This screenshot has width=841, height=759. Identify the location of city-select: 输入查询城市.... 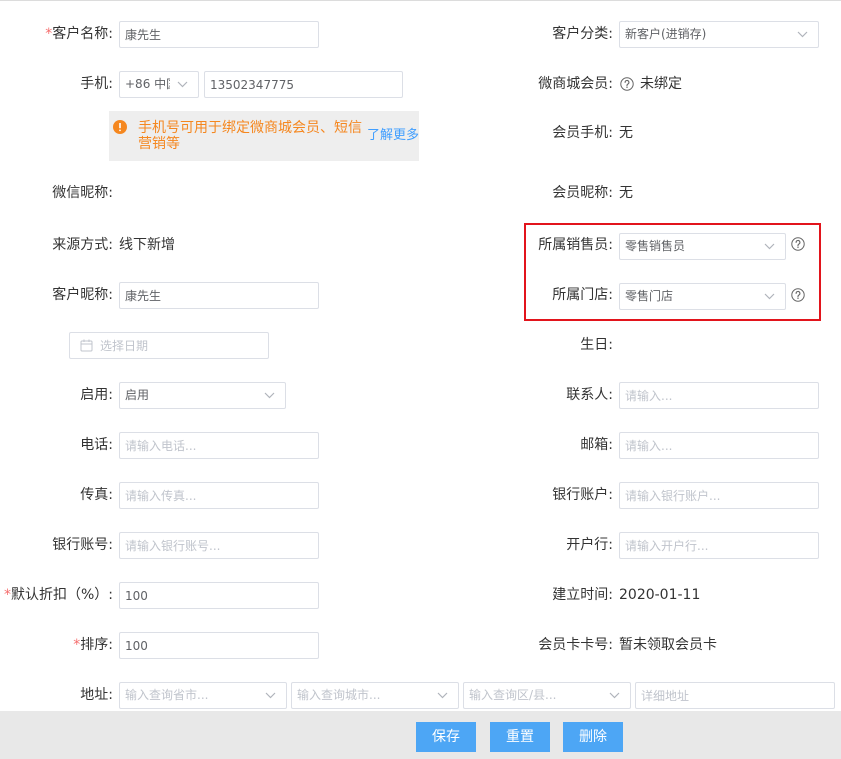
(375, 695).